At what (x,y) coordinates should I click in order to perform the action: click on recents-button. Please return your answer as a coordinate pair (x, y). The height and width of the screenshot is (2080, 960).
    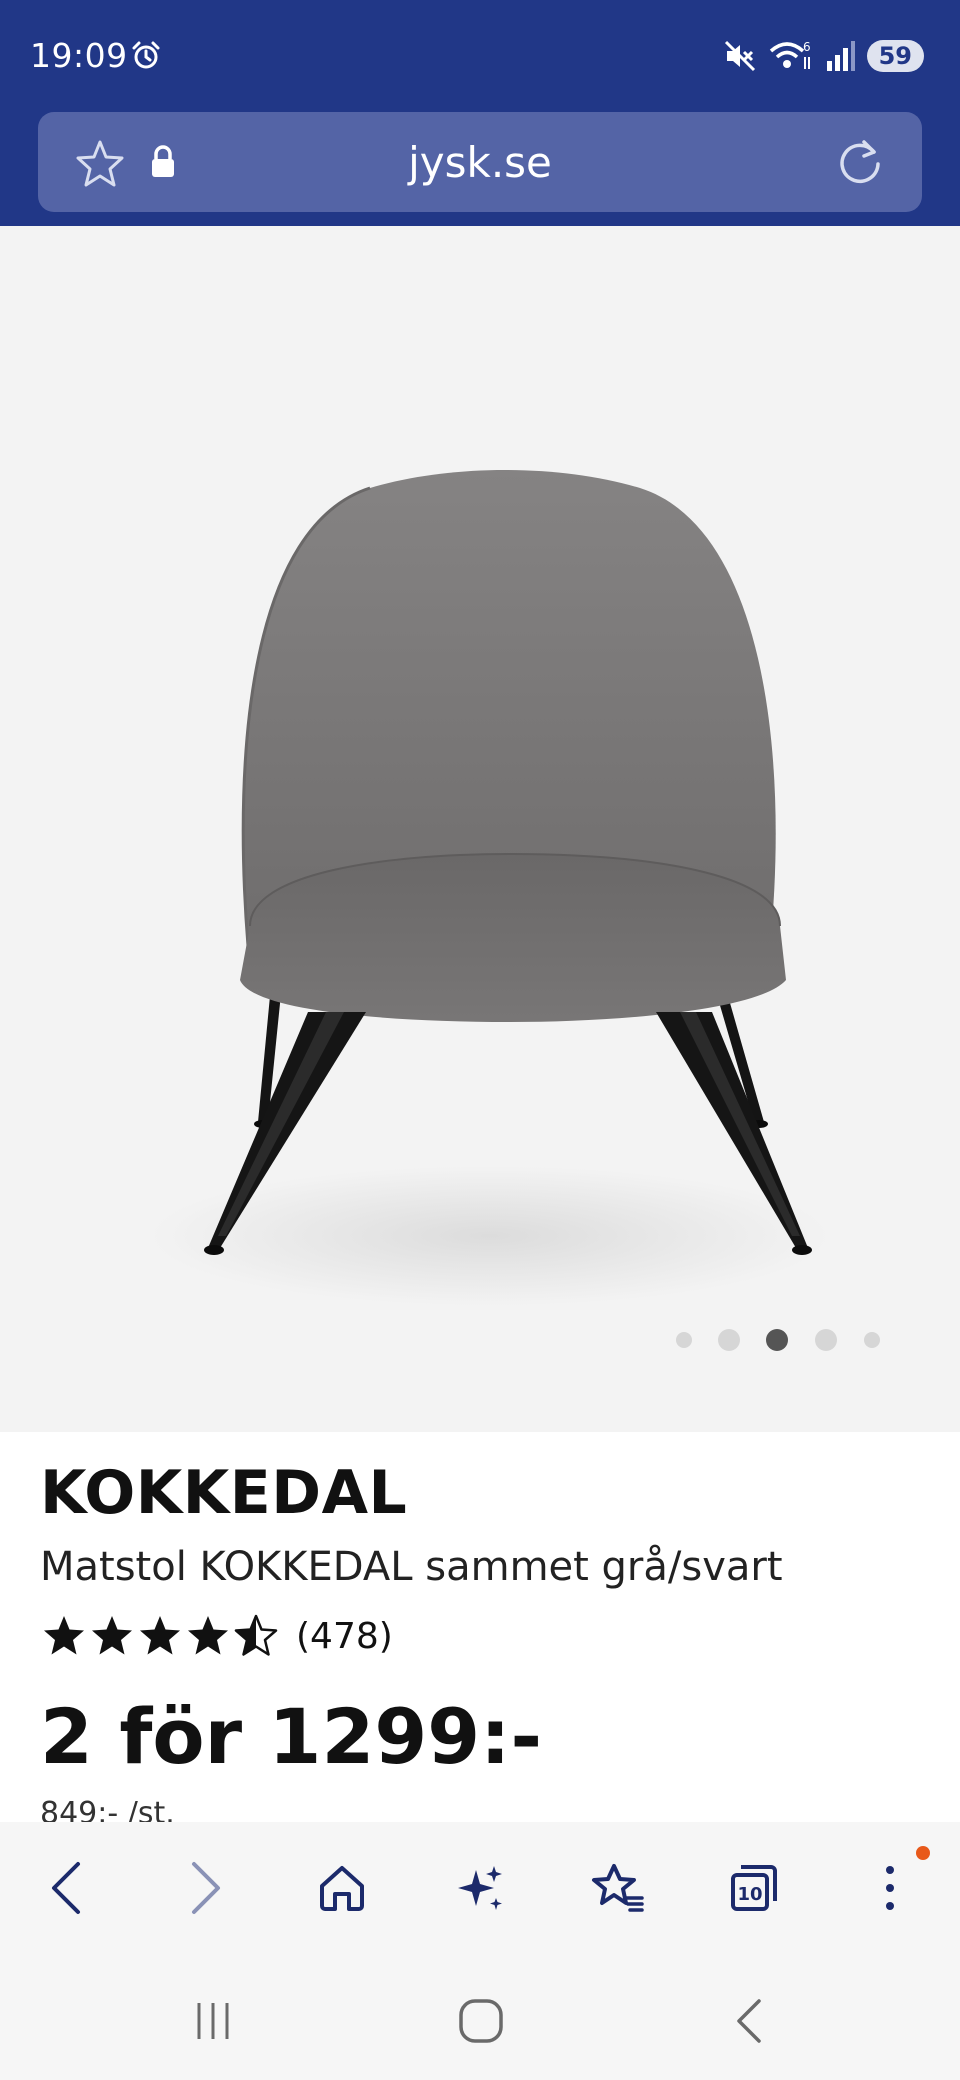
    Looking at the image, I should click on (213, 2021).